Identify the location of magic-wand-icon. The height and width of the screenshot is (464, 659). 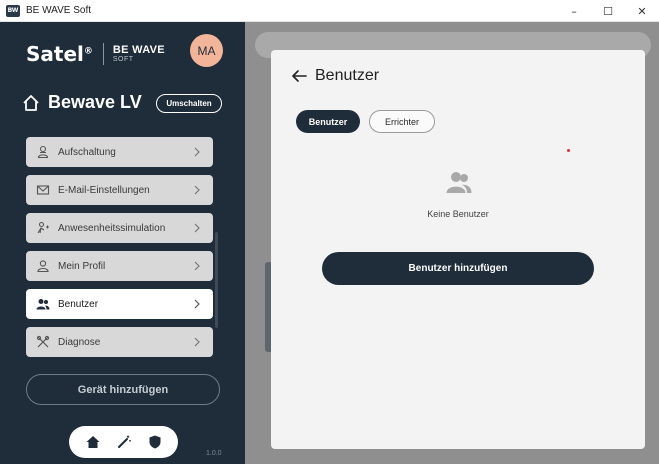
(124, 442).